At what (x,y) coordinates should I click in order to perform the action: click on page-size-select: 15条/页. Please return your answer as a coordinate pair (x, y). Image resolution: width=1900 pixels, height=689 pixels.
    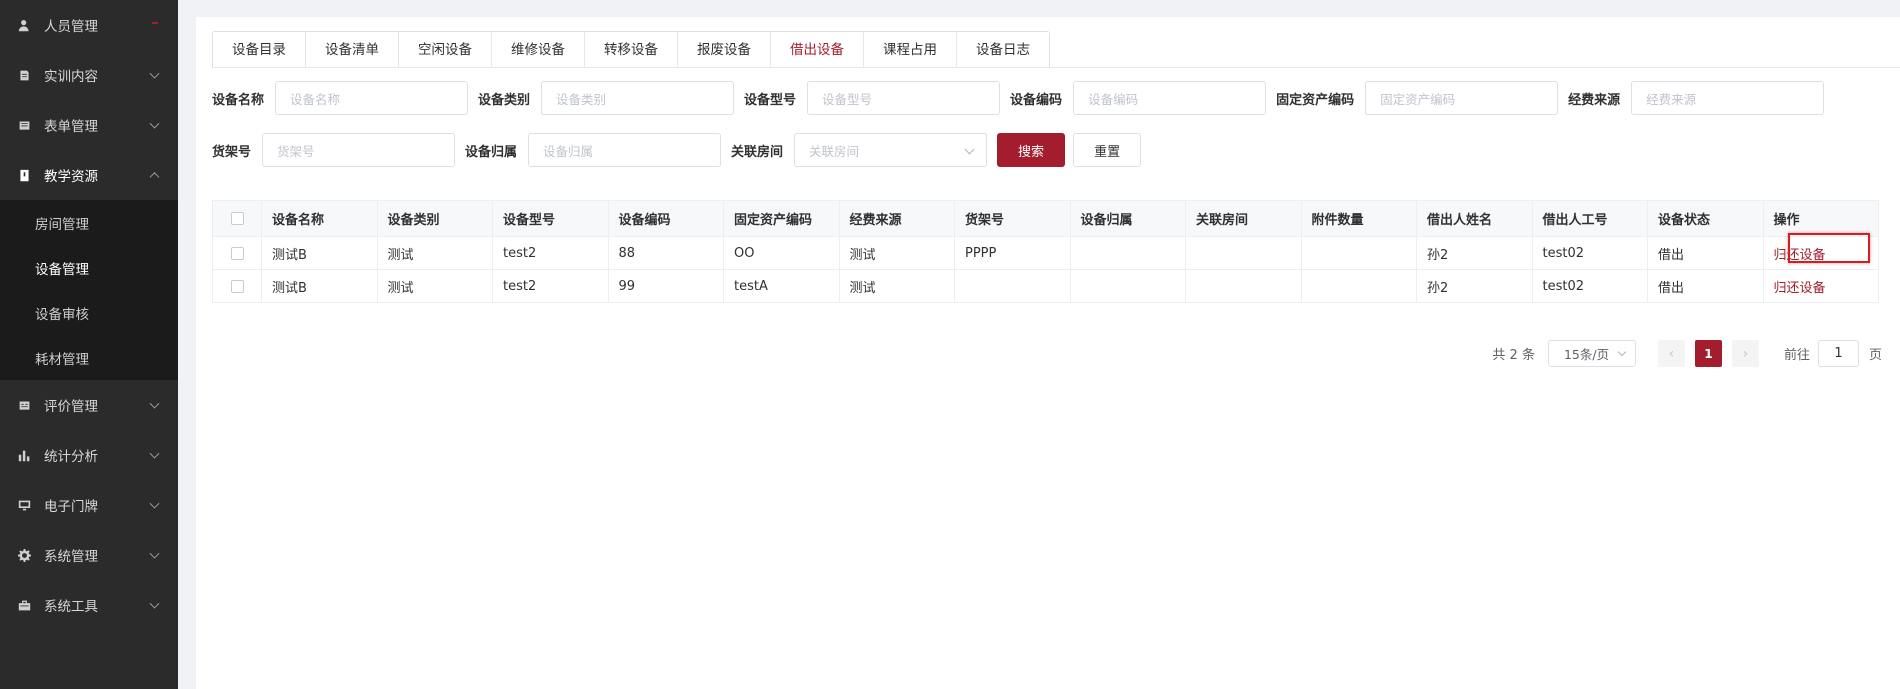
    Looking at the image, I should click on (1591, 353).